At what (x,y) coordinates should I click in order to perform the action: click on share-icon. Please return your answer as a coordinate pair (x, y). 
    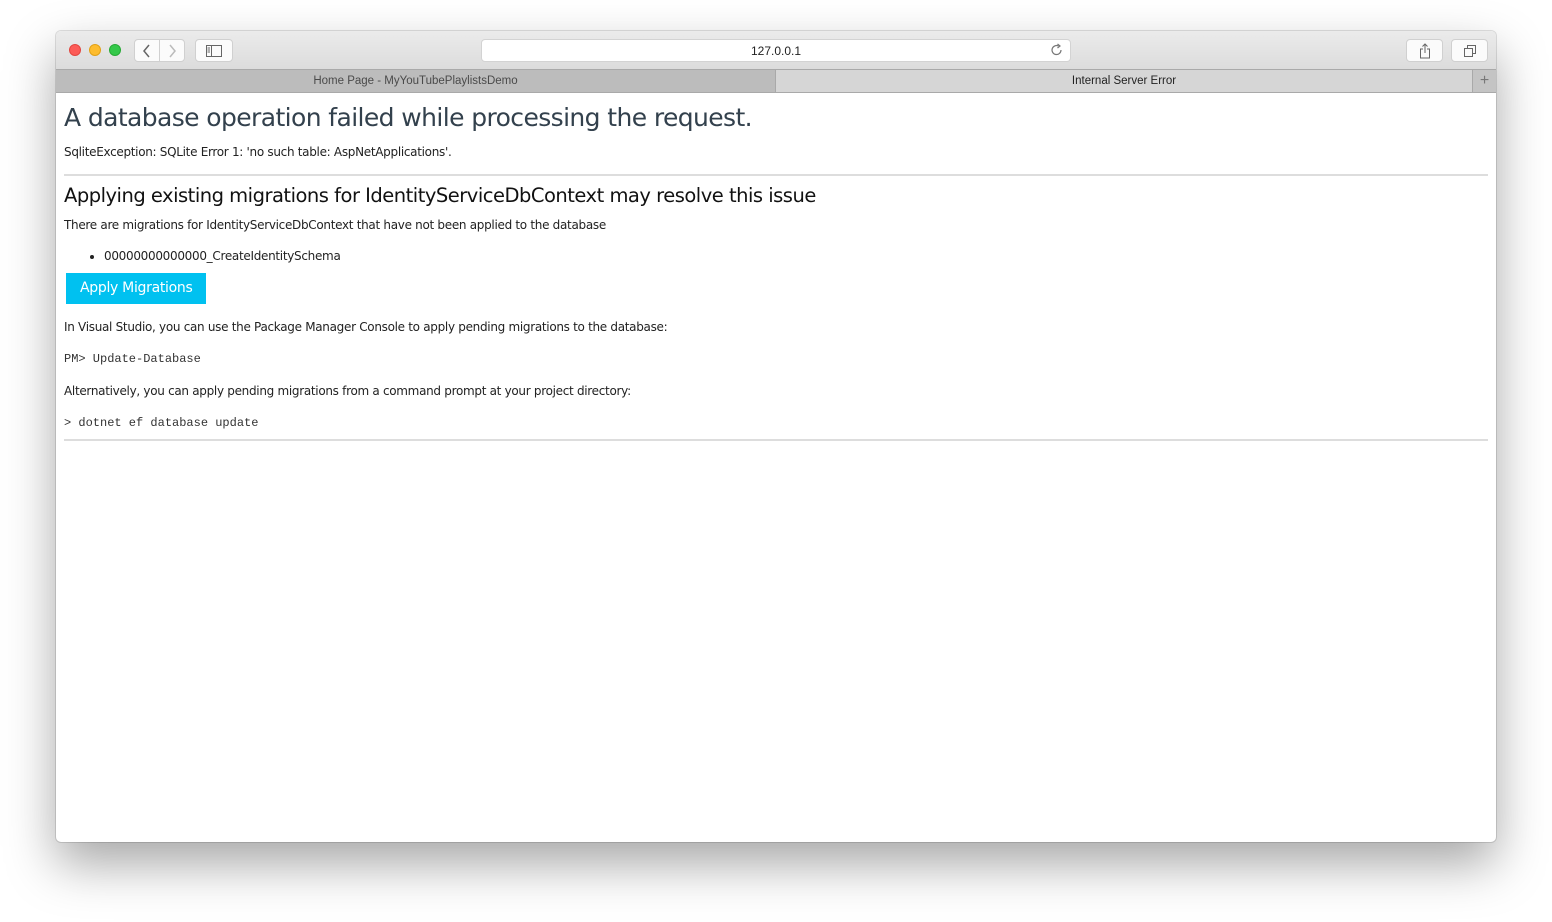
    Looking at the image, I should click on (1424, 50).